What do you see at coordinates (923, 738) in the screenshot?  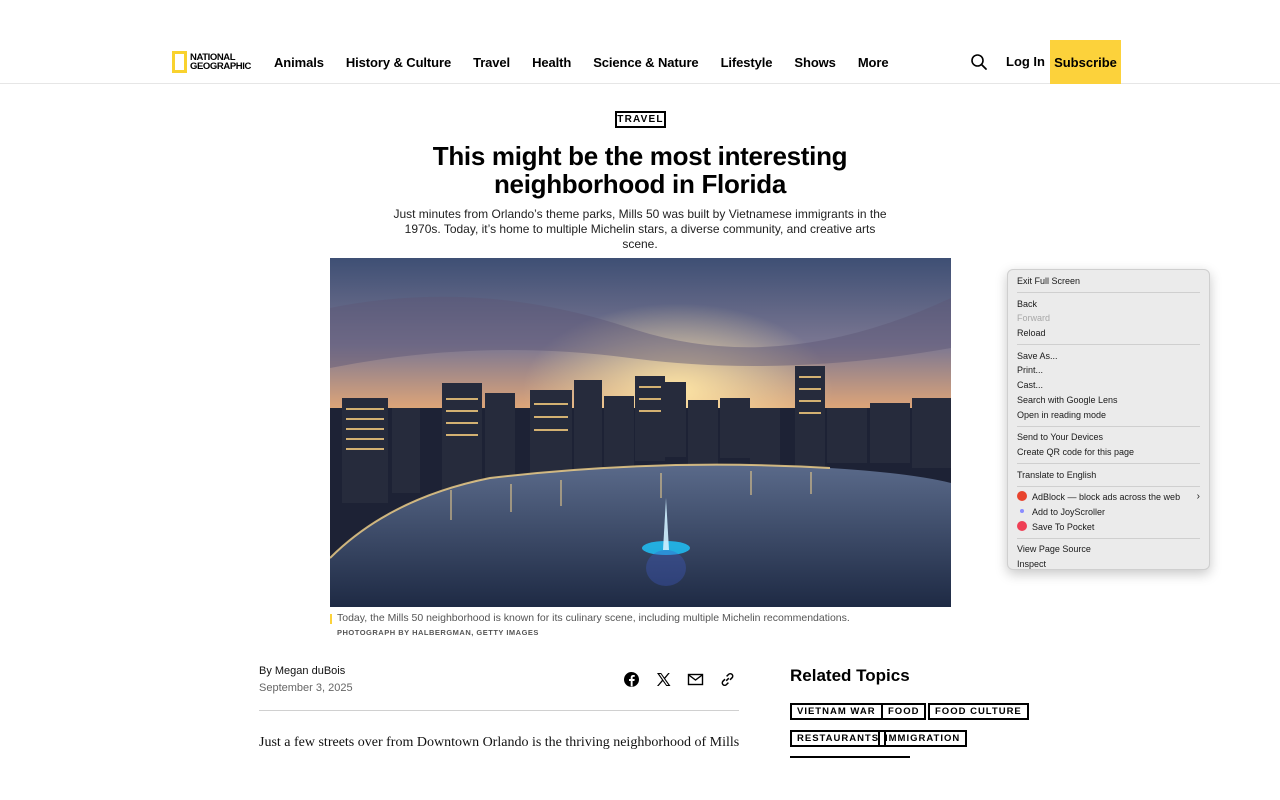 I see `tag-immigration: IMMIGRATION` at bounding box center [923, 738].